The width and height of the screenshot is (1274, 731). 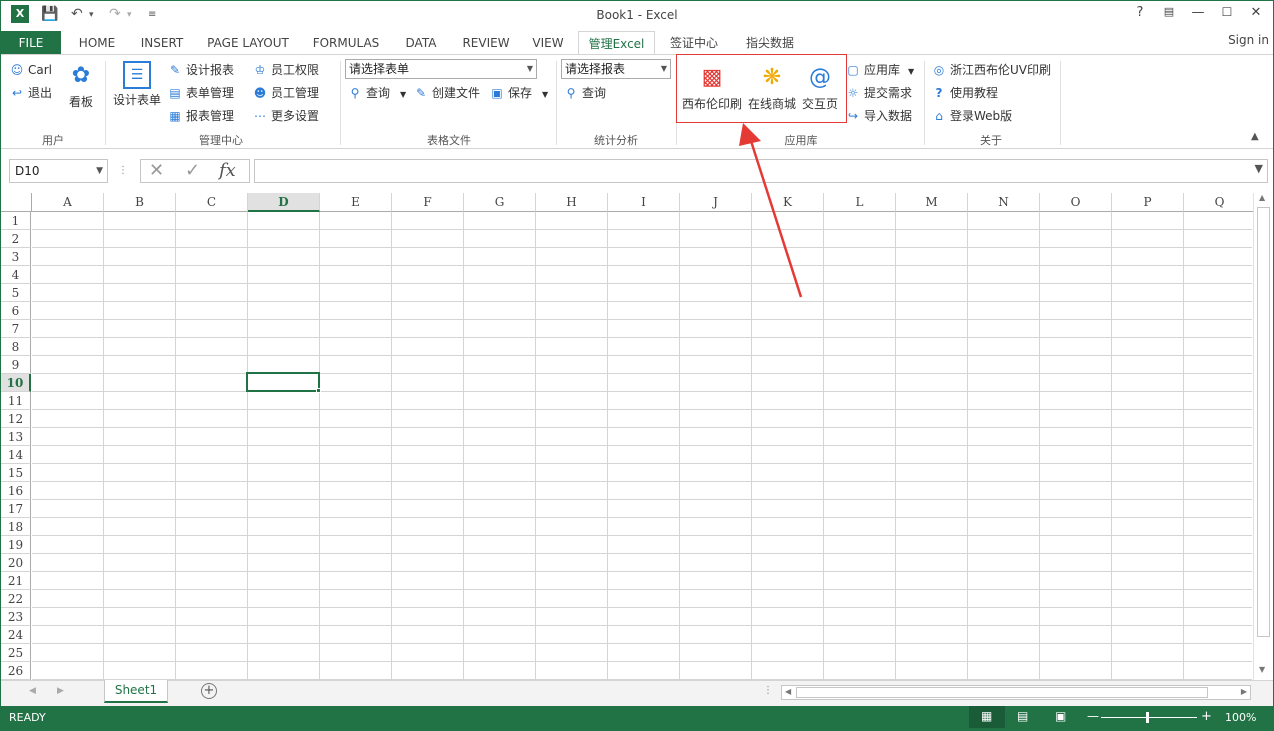 What do you see at coordinates (694, 43) in the screenshot?
I see `tab-visa-center: 签证中心` at bounding box center [694, 43].